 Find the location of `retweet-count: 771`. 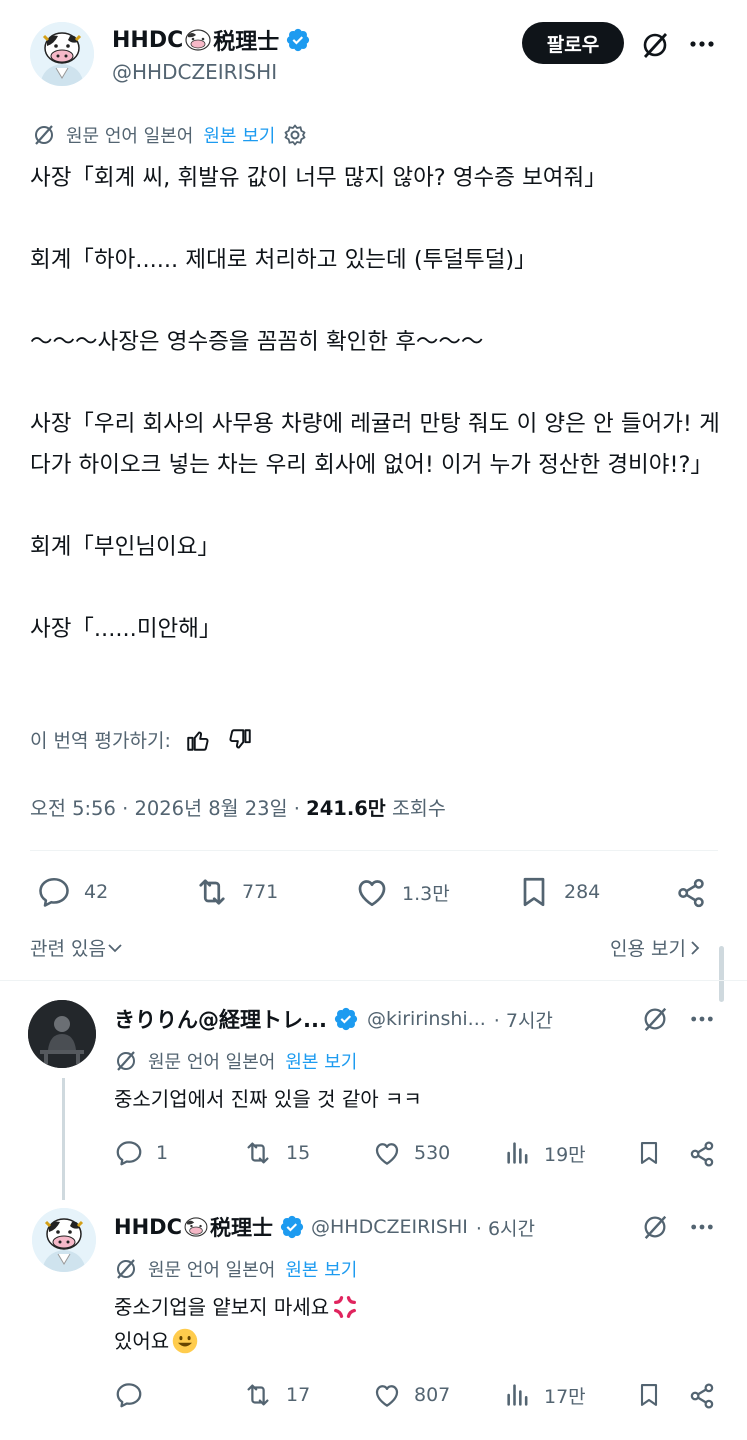

retweet-count: 771 is located at coordinates (260, 892).